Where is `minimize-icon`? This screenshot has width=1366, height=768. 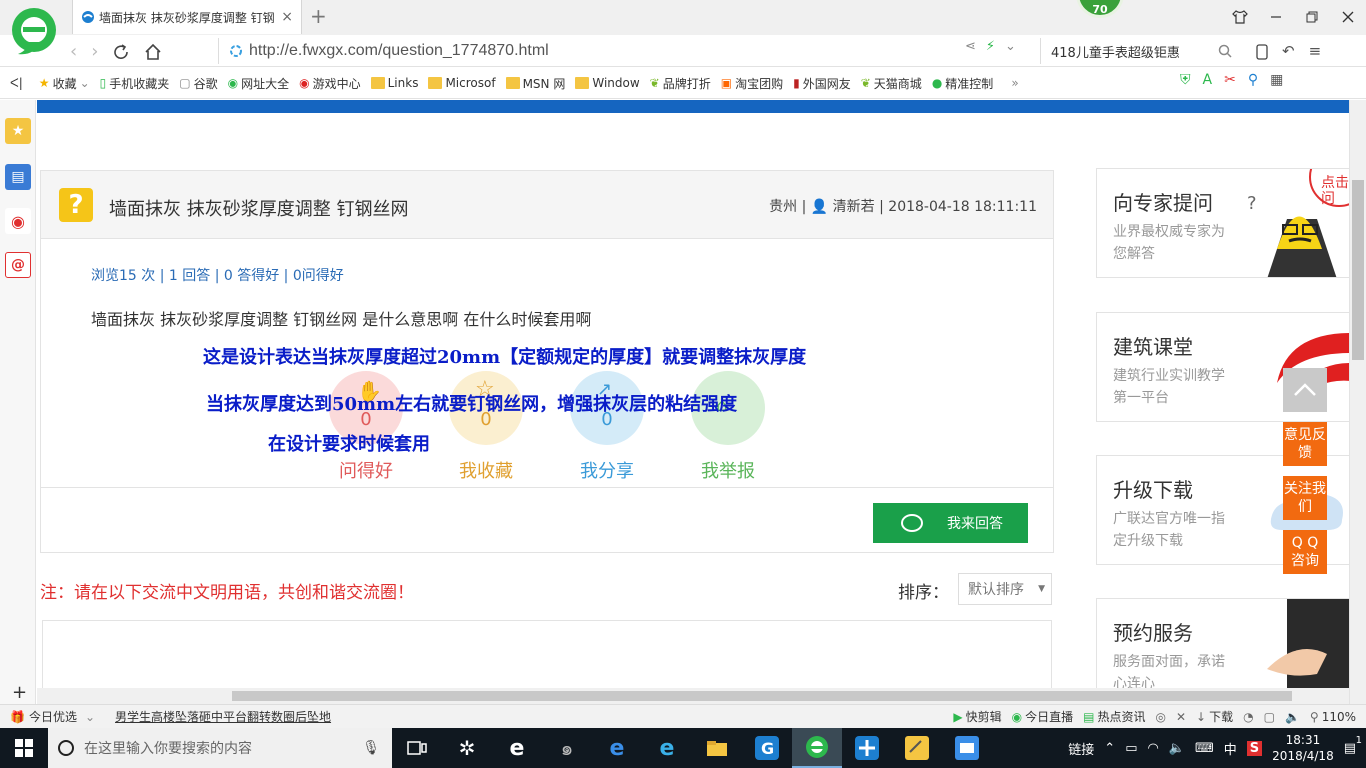 minimize-icon is located at coordinates (1276, 17).